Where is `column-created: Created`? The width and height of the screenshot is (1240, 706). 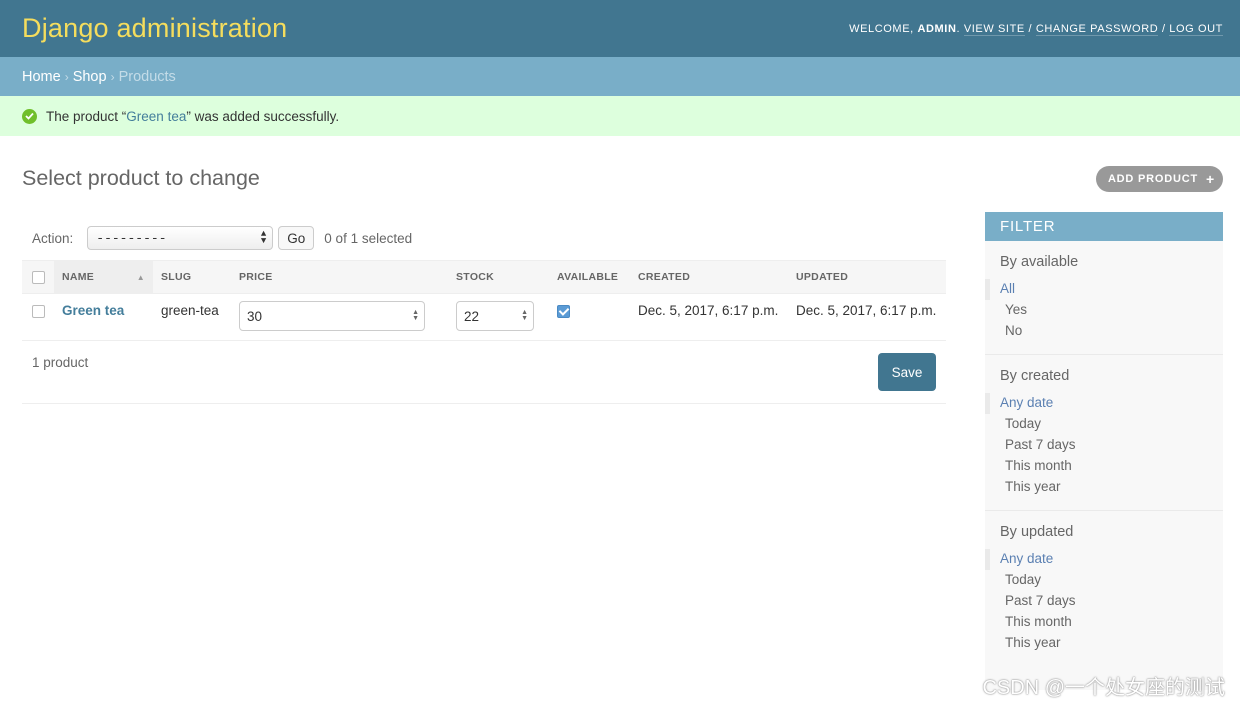 column-created: Created is located at coordinates (709, 277).